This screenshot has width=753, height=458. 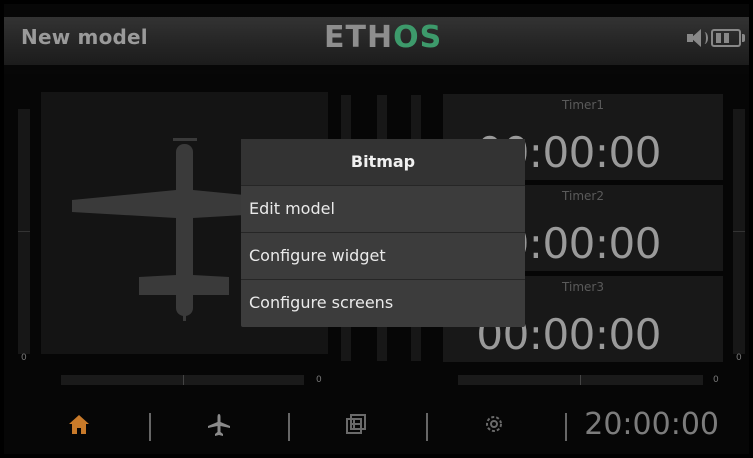 I want to click on status-icons, so click(x=715, y=38).